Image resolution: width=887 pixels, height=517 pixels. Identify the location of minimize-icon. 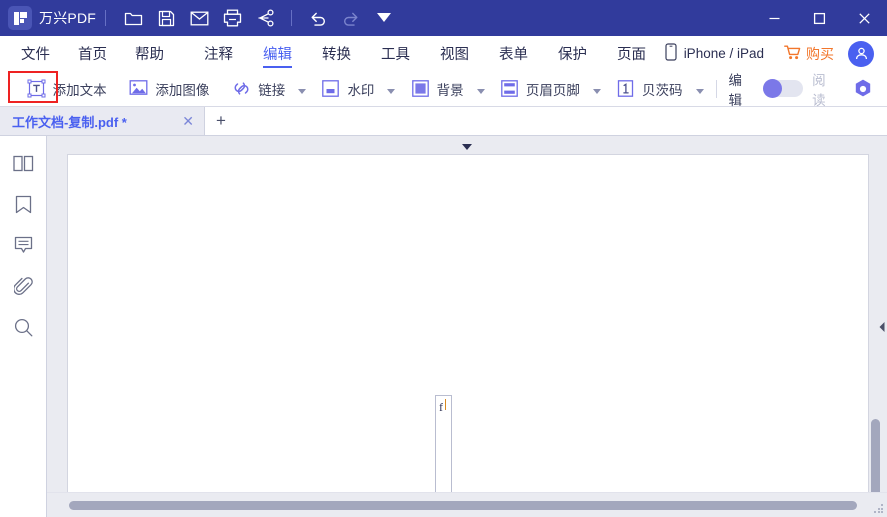
(774, 18).